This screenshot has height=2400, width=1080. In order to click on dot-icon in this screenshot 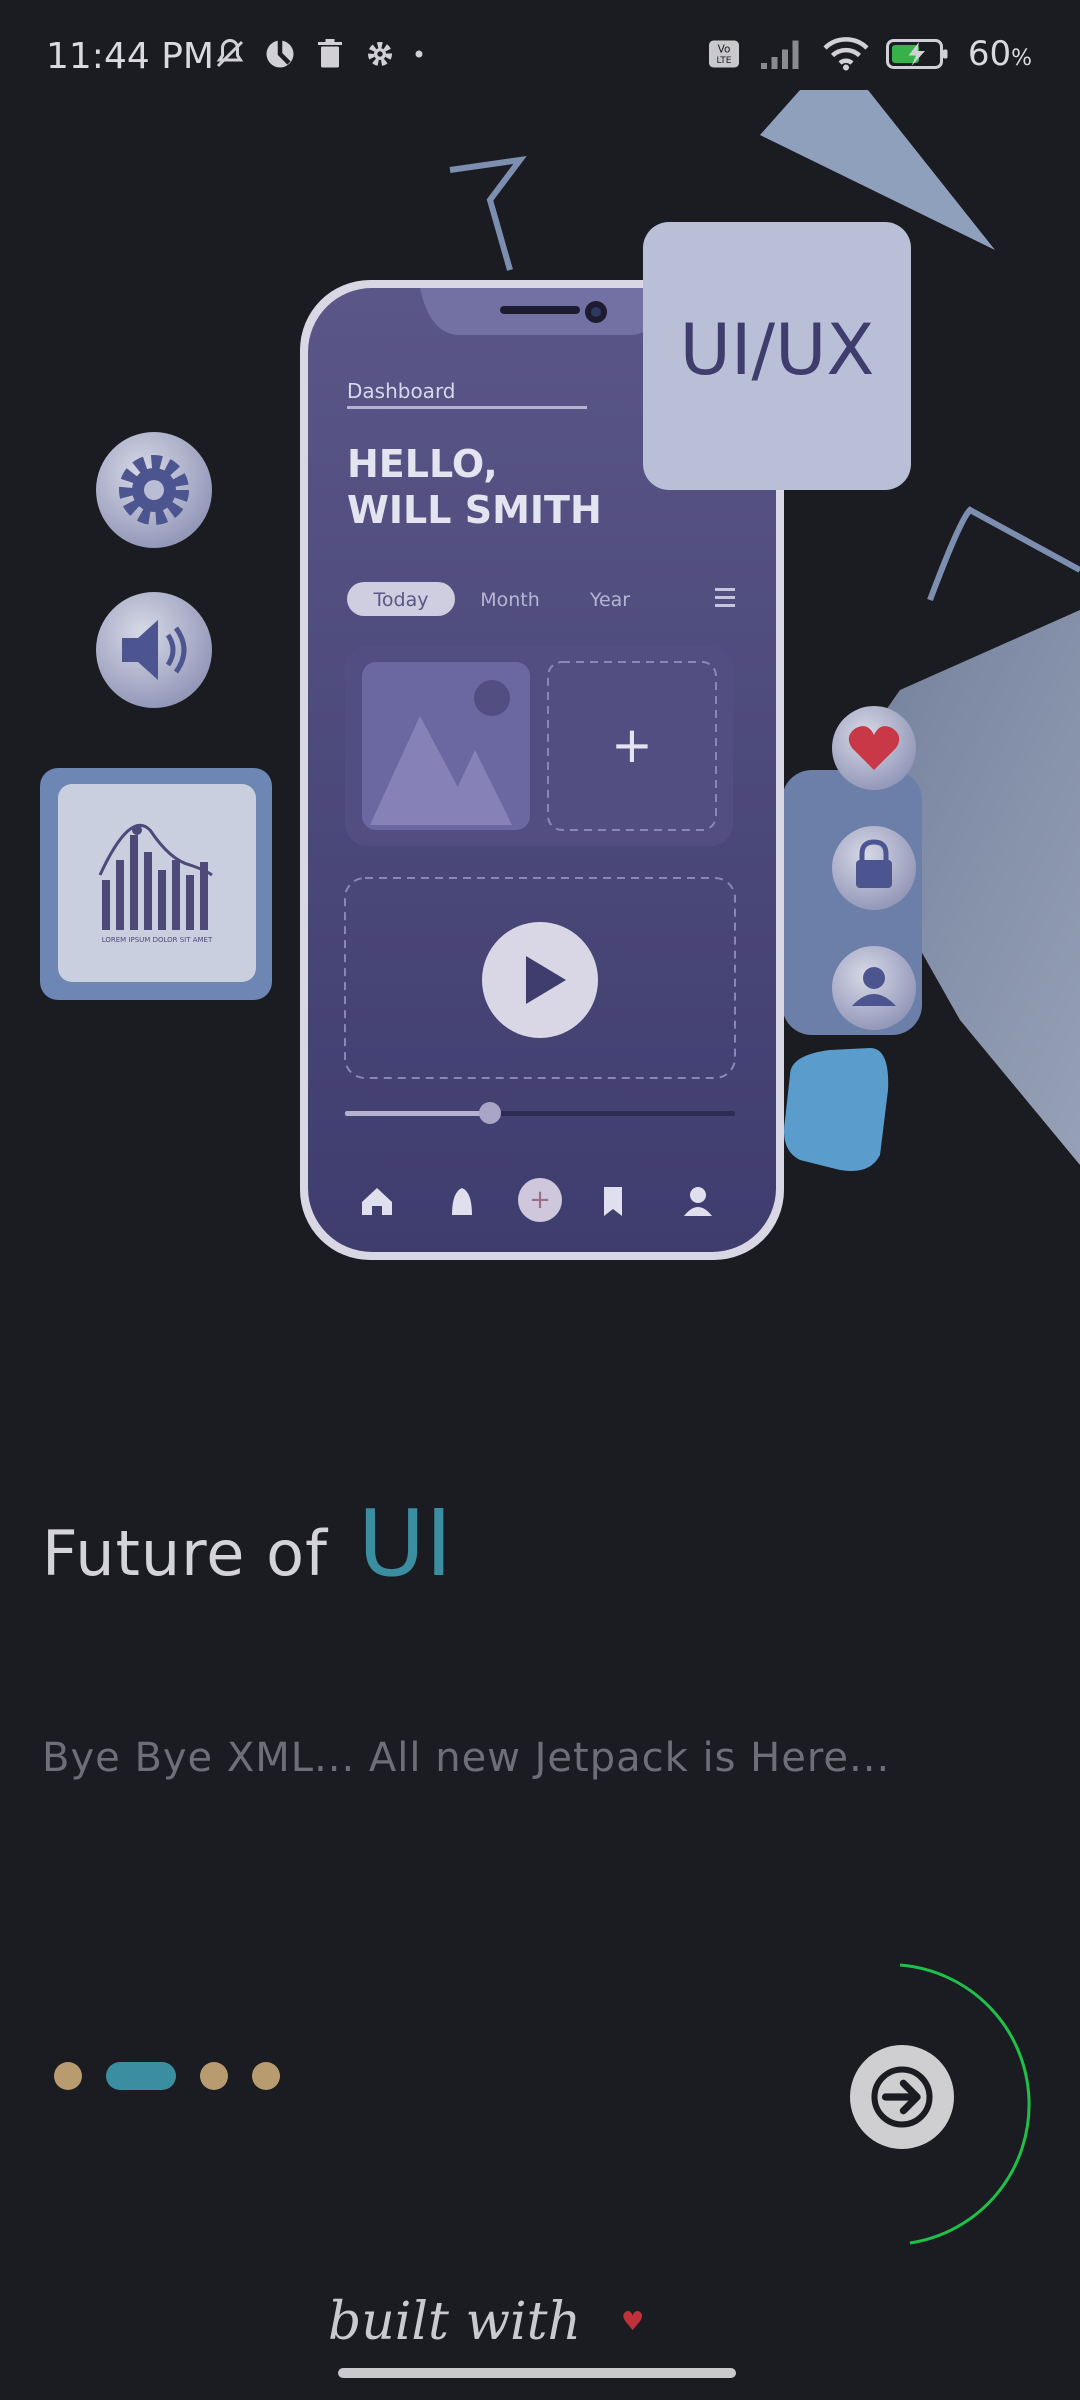, I will do `click(419, 54)`.